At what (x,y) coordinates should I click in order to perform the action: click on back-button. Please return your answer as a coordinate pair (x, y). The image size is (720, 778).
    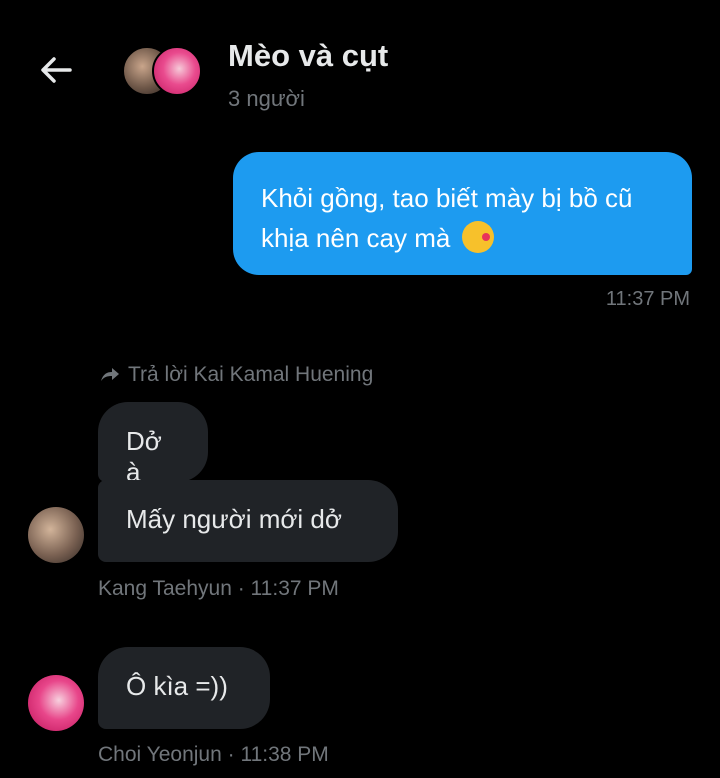
    Looking at the image, I should click on (56, 70).